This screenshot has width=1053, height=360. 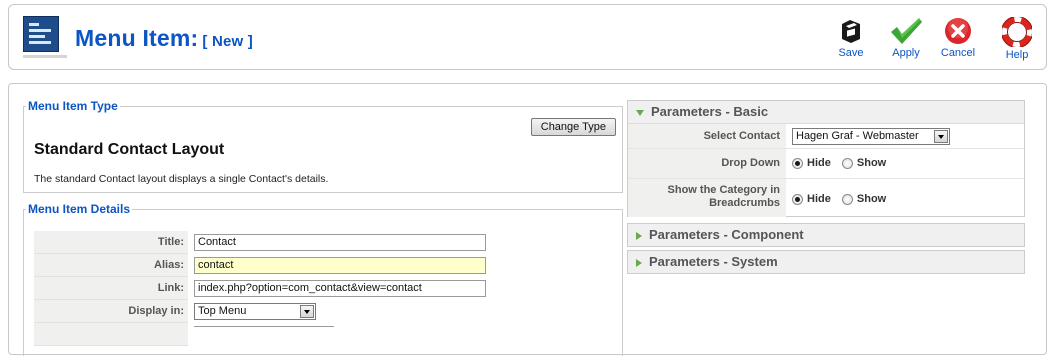 I want to click on change-type-button: Change Type, so click(x=573, y=127).